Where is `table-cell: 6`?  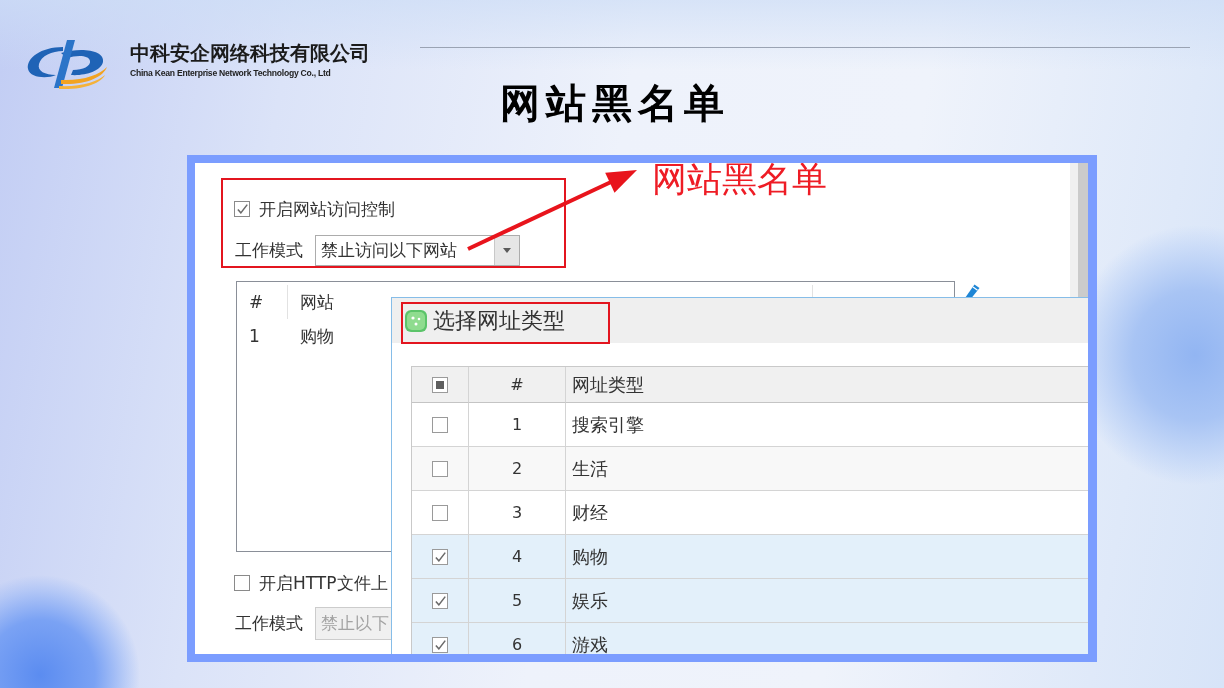
table-cell: 6 is located at coordinates (517, 638).